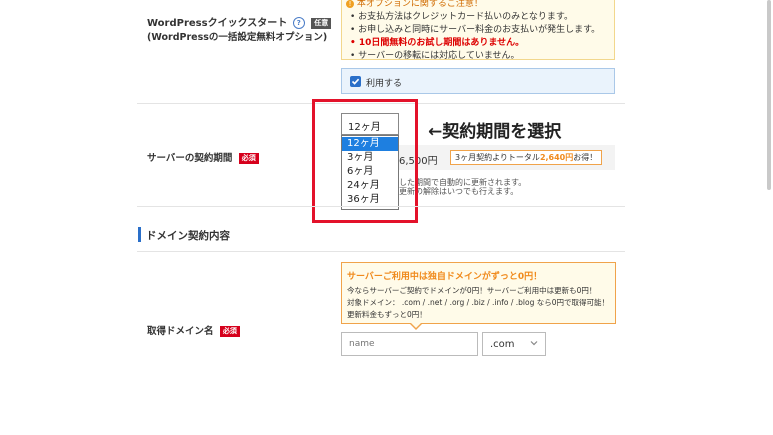  What do you see at coordinates (437, 43) in the screenshot?
I see `notice-item-warning: • 10日間無料のお試し期間はありません。` at bounding box center [437, 43].